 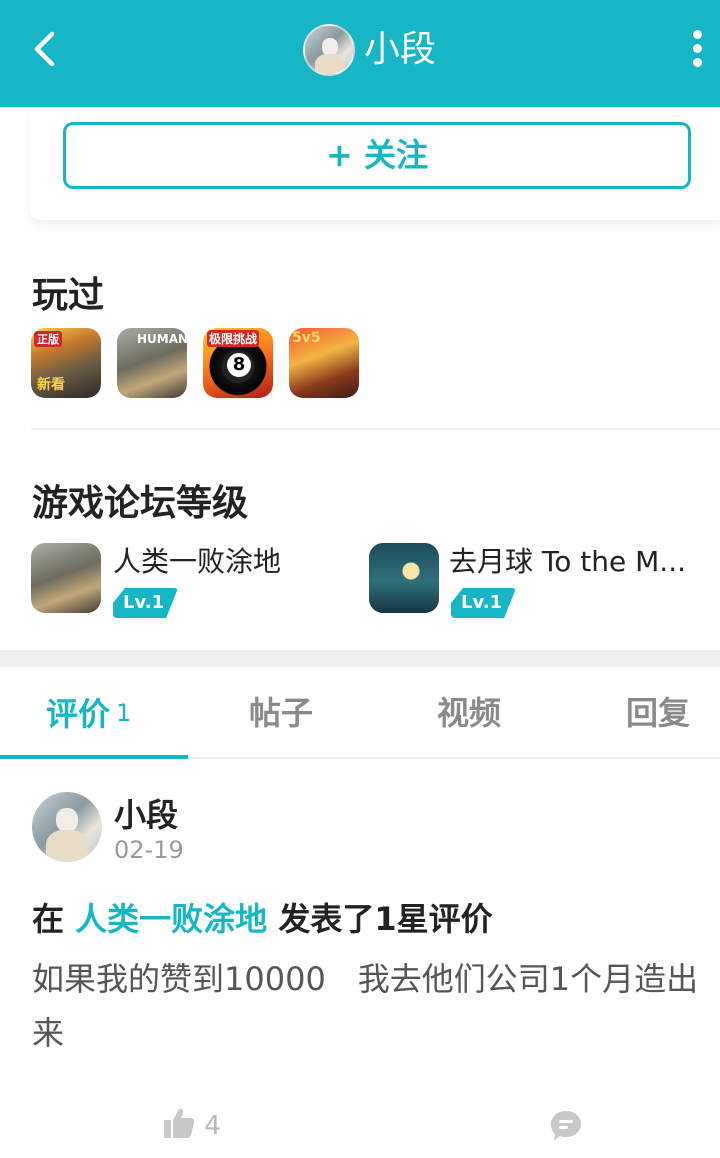 What do you see at coordinates (281, 713) in the screenshot?
I see `tab-posts: 帖子` at bounding box center [281, 713].